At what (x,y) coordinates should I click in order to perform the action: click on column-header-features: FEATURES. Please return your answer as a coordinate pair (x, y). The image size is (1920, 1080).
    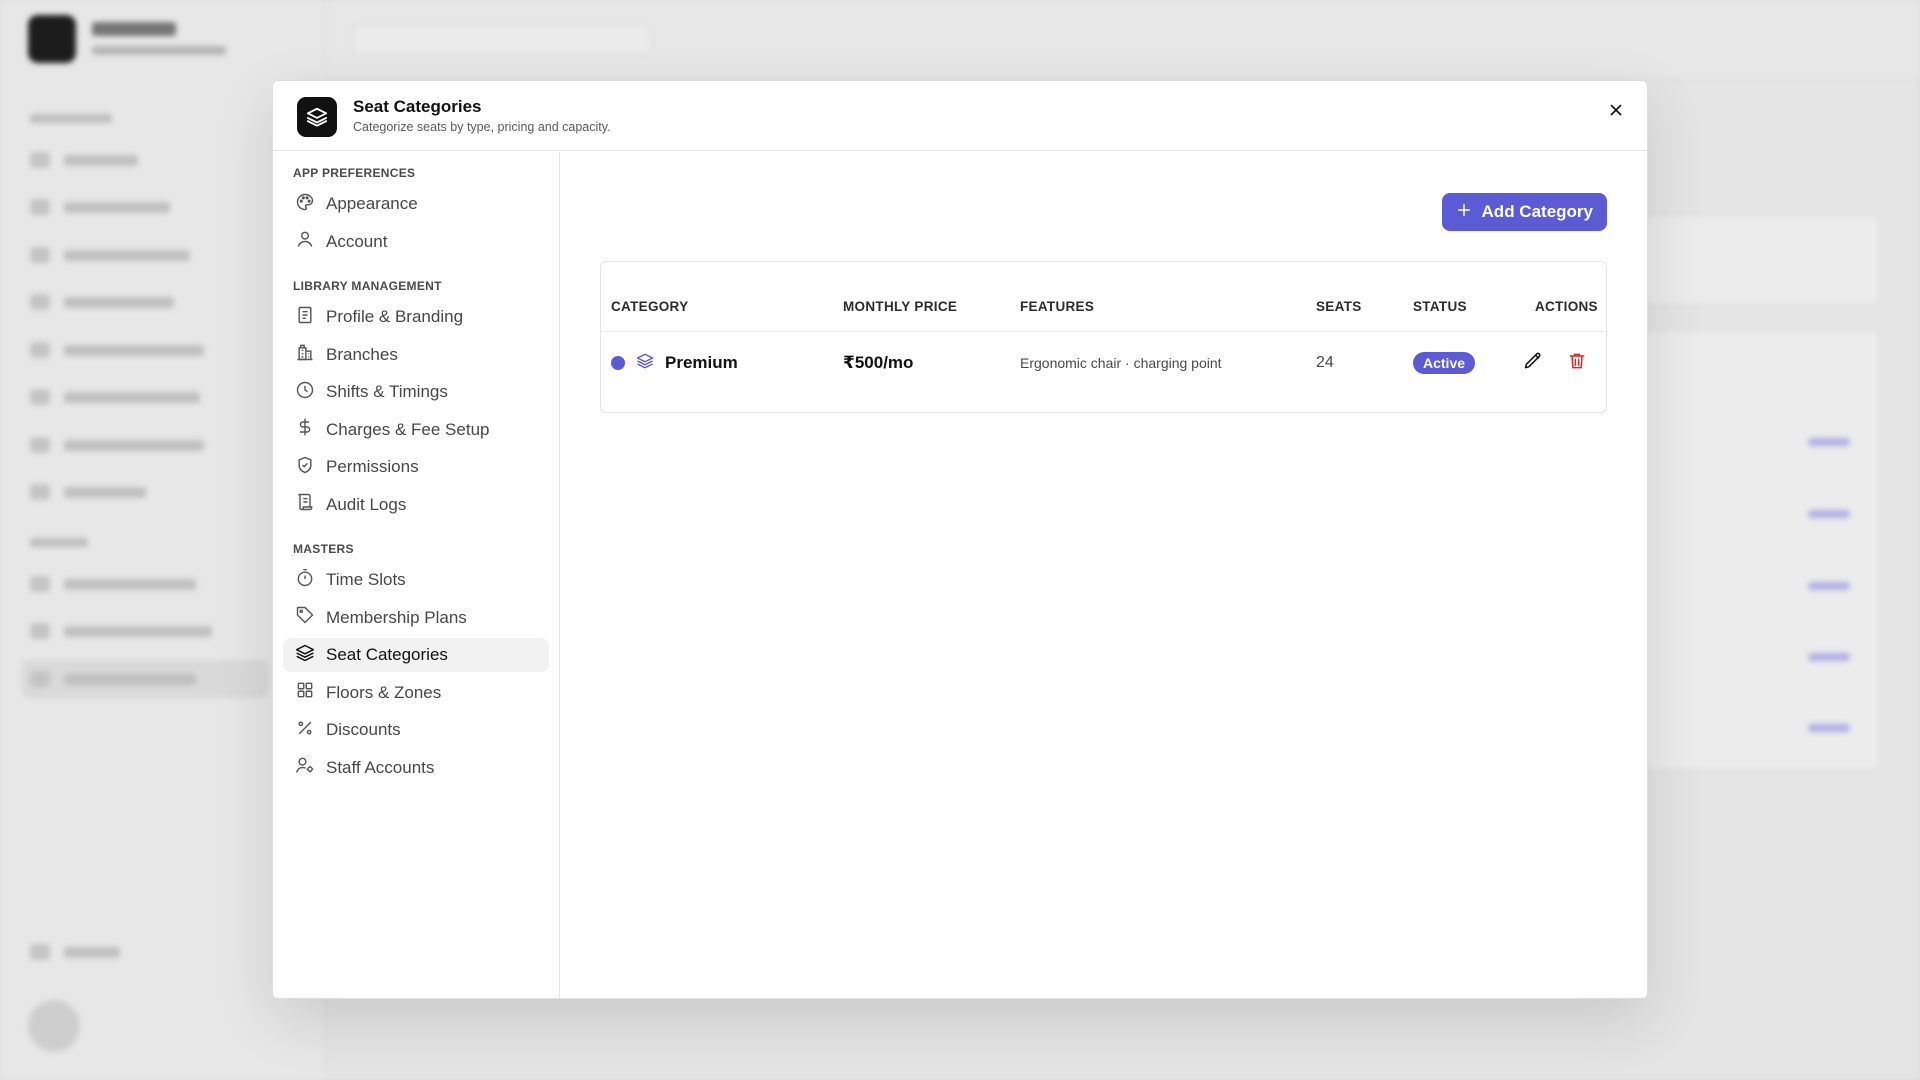
    Looking at the image, I should click on (1057, 307).